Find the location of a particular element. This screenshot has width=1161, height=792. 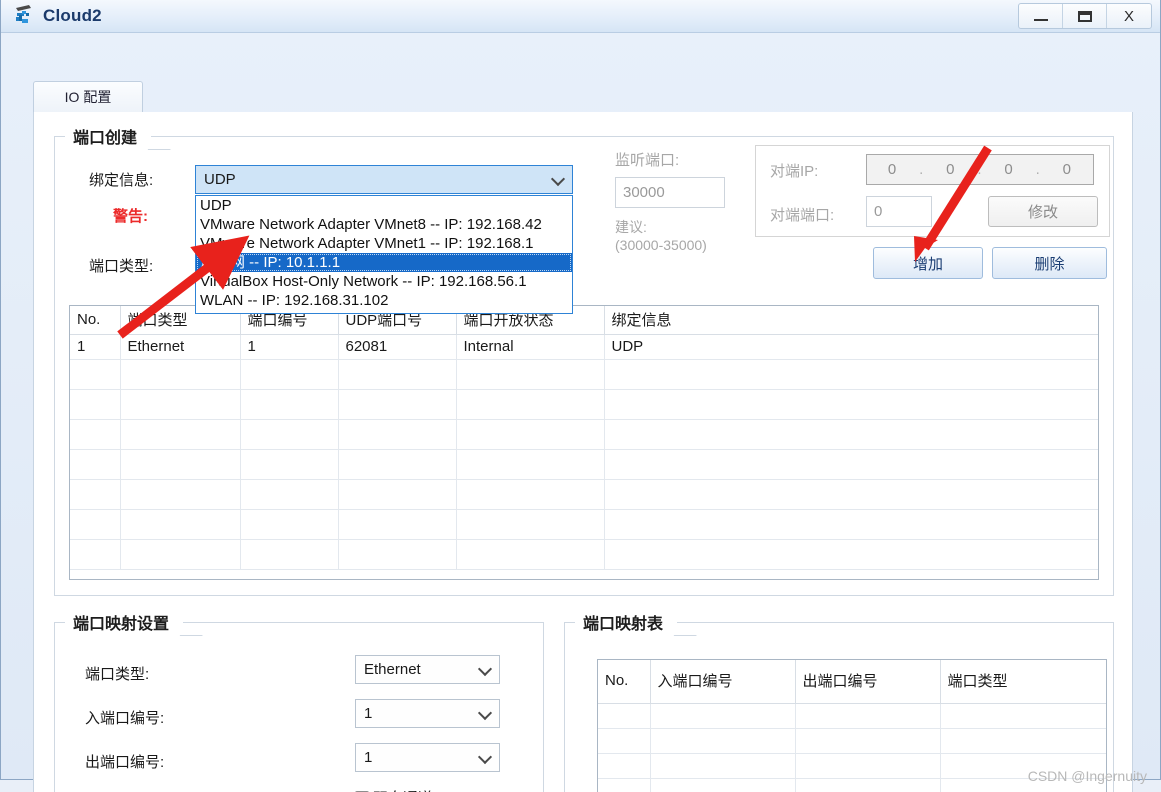

peer-port-value: 0 is located at coordinates (878, 211).